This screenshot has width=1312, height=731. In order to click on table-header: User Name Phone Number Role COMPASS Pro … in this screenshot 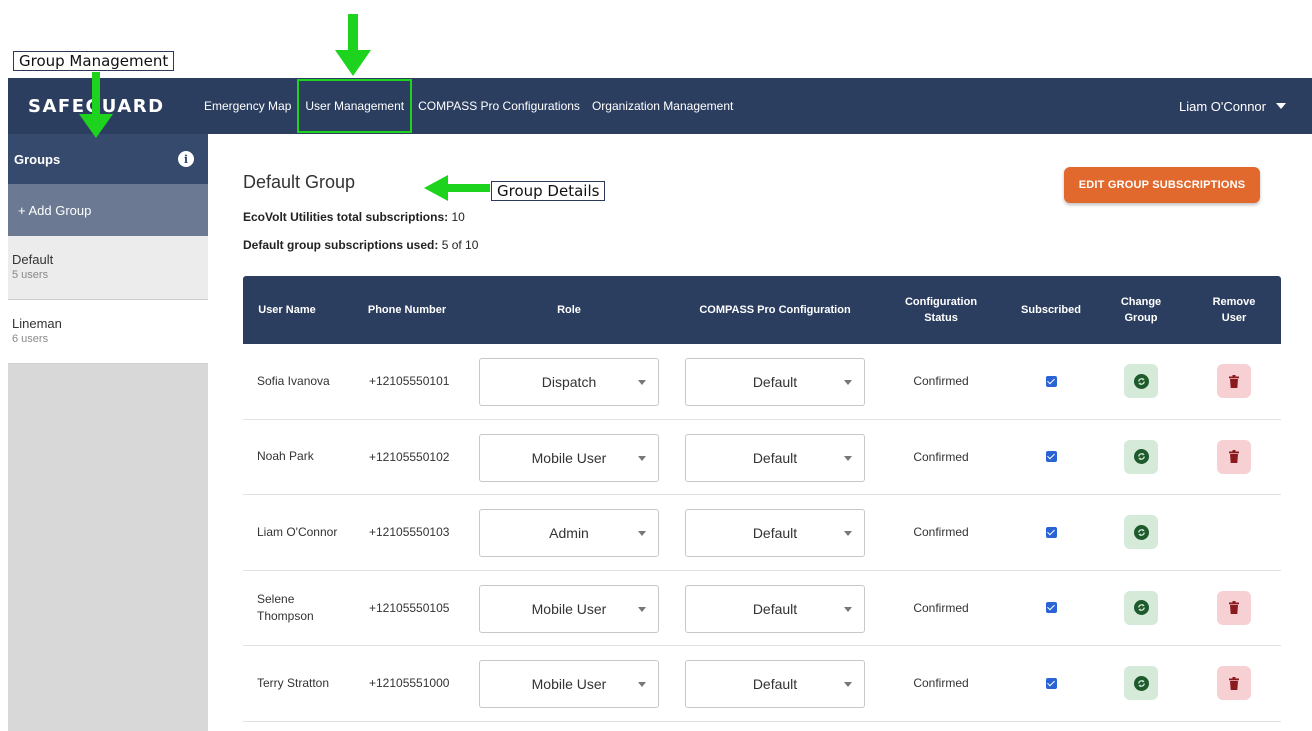, I will do `click(762, 310)`.